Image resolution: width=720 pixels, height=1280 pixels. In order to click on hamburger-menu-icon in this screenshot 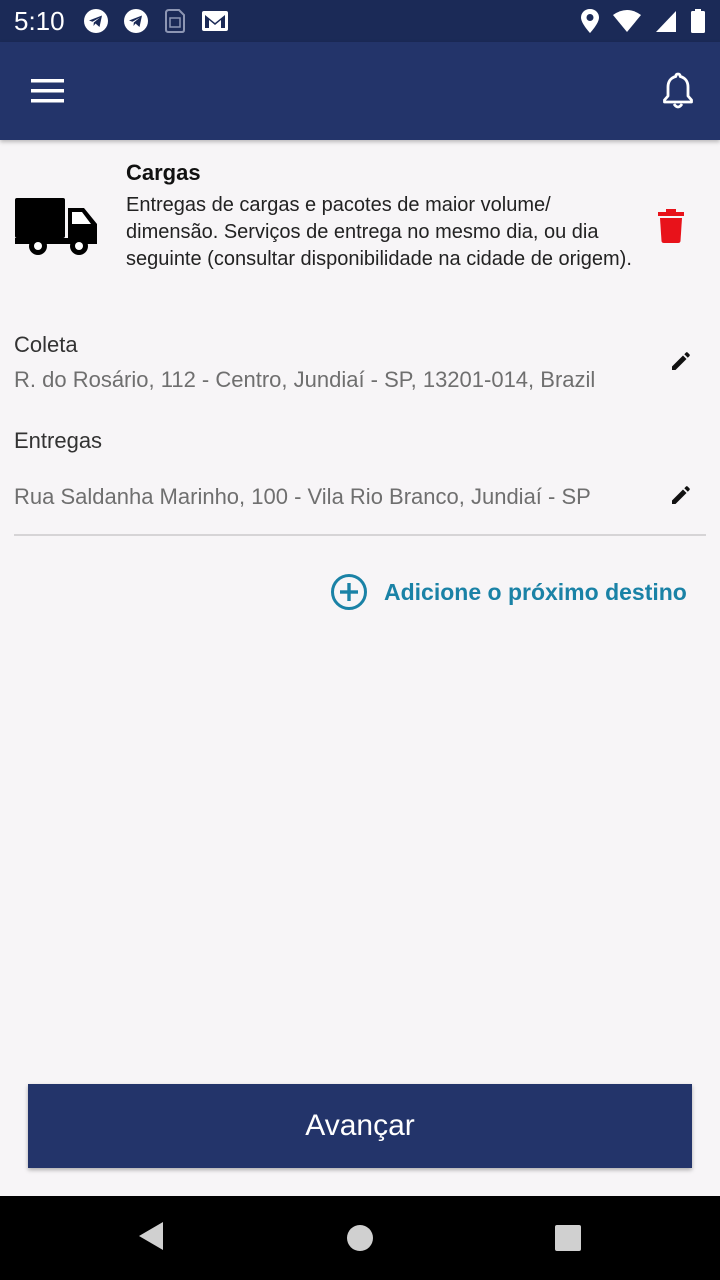, I will do `click(47, 91)`.